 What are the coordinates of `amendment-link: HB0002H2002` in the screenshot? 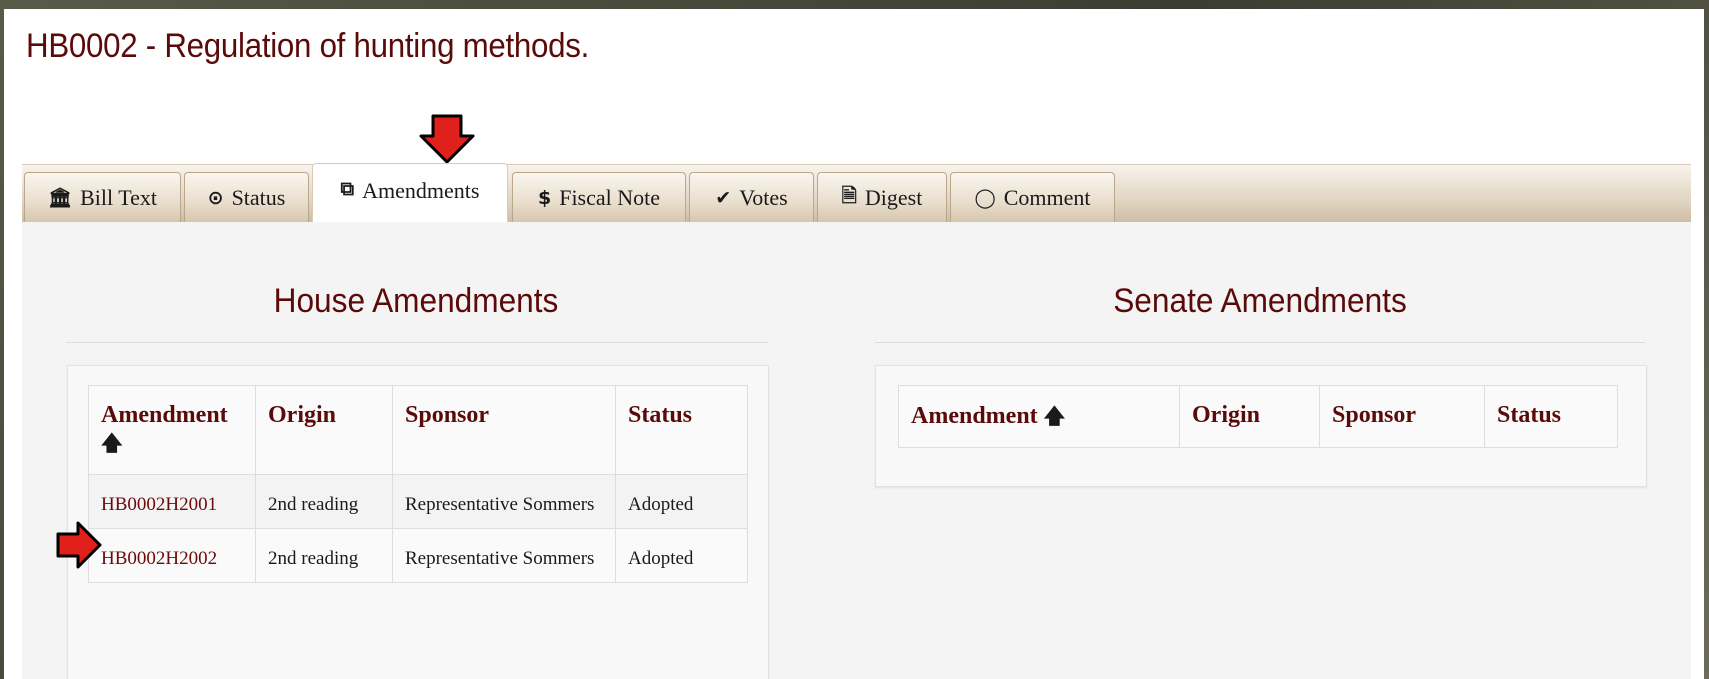 It's located at (159, 558).